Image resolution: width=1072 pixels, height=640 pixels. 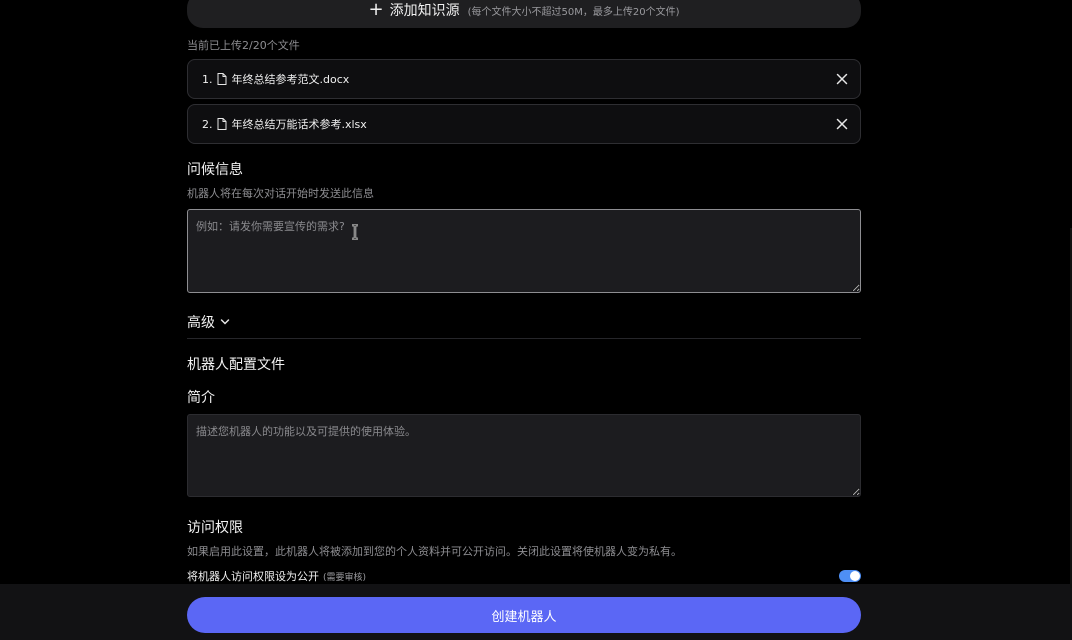 I want to click on greeting-description: 机器人将在每次对话开始时发送此信息, so click(x=280, y=193).